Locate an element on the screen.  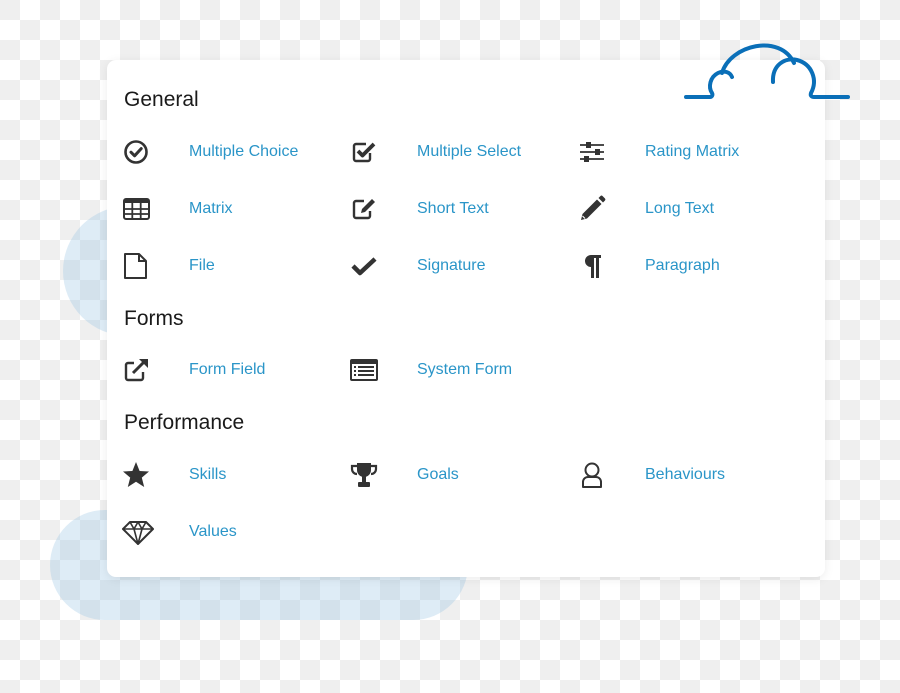
star-icon is located at coordinates (136, 475).